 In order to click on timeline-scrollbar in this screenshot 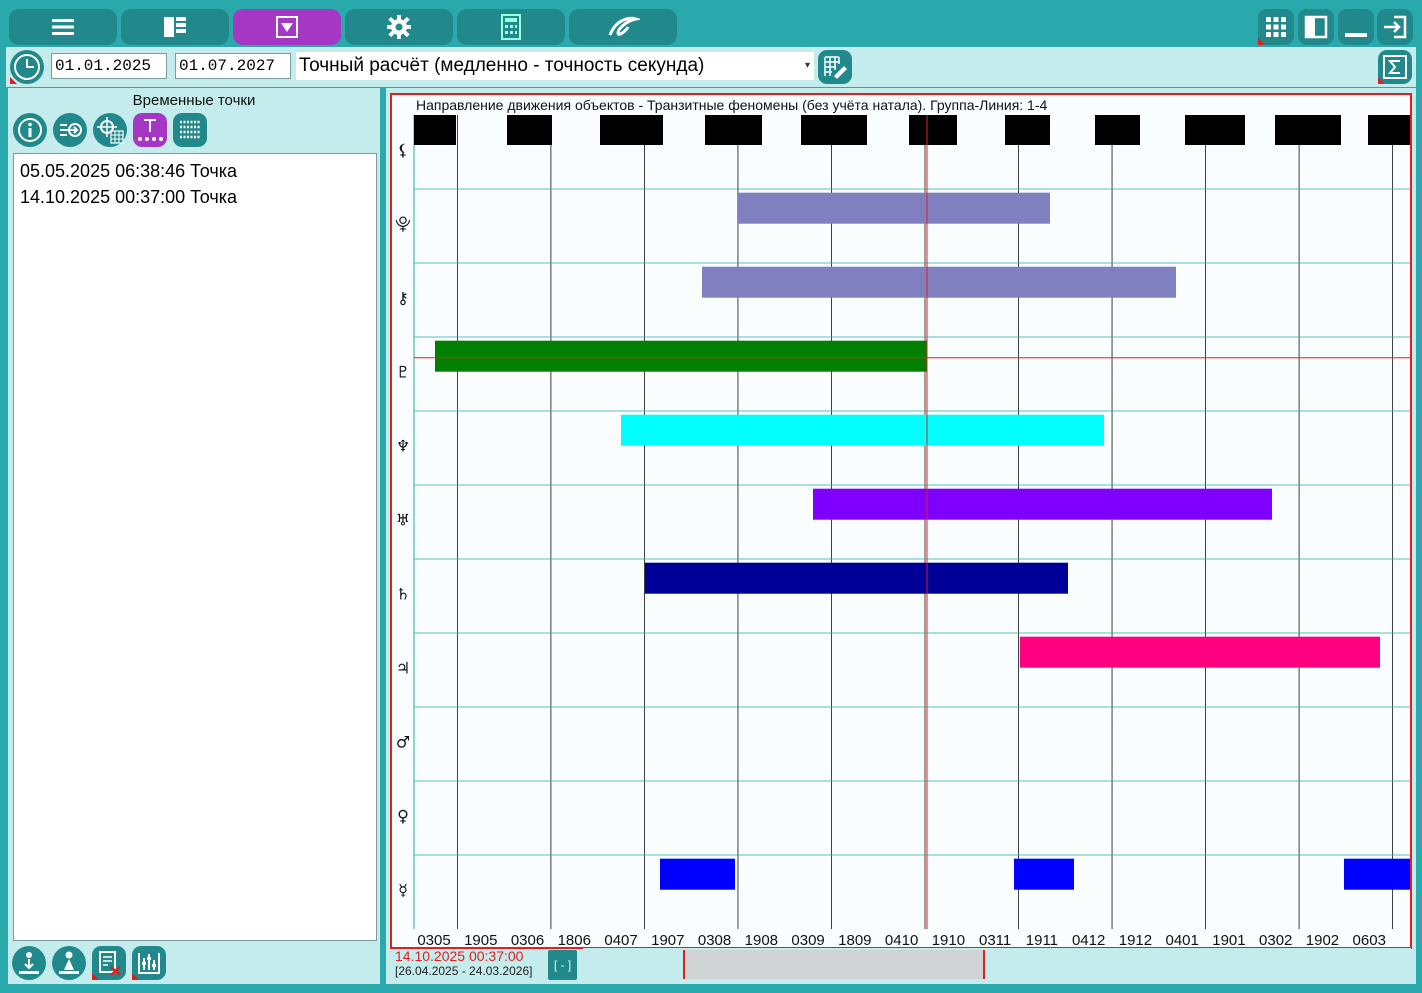, I will do `click(997, 964)`.